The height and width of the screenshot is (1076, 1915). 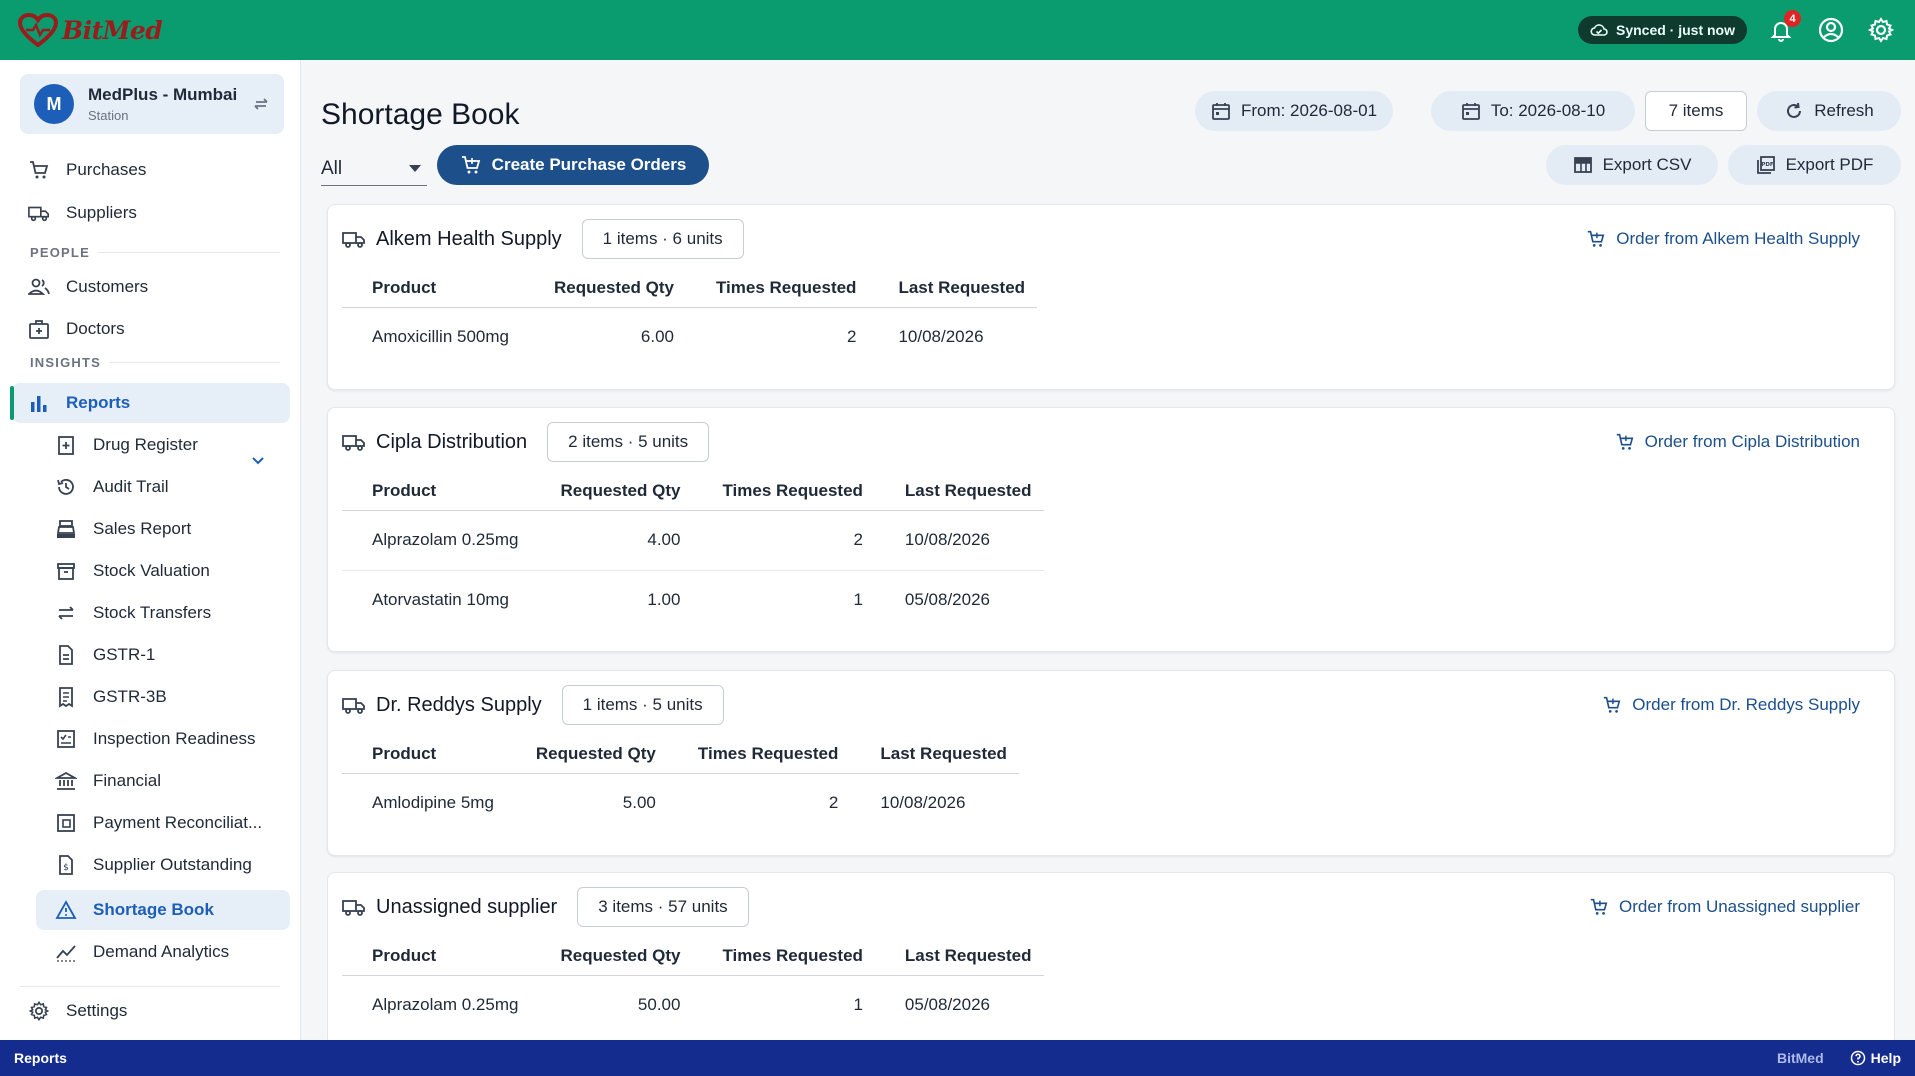 I want to click on sidebar-item-label: Audit Trail, so click(x=131, y=486).